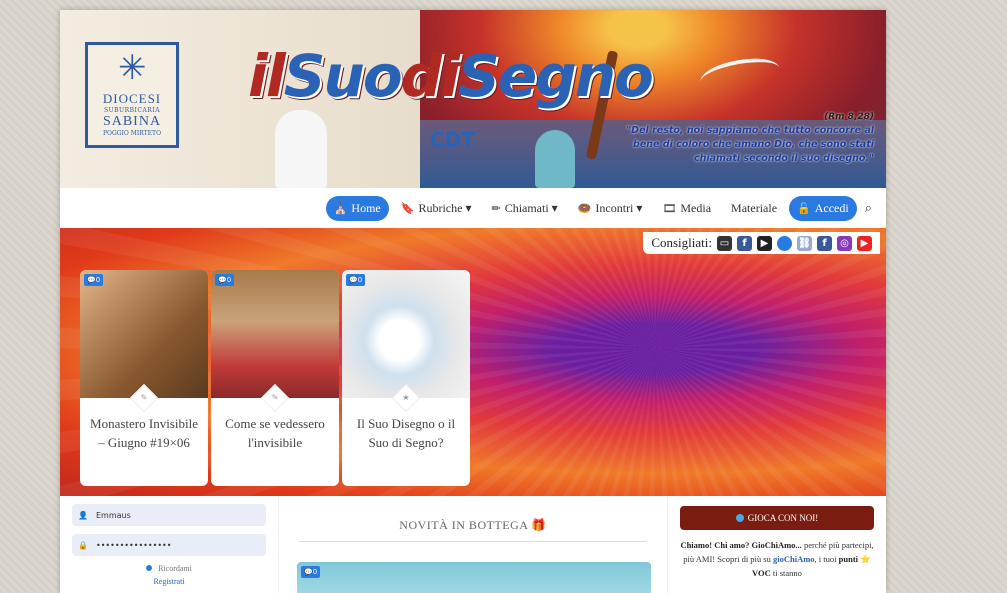 This screenshot has width=1007, height=593. Describe the element at coordinates (343, 76) in the screenshot. I see `logo-part2: Suo` at that location.